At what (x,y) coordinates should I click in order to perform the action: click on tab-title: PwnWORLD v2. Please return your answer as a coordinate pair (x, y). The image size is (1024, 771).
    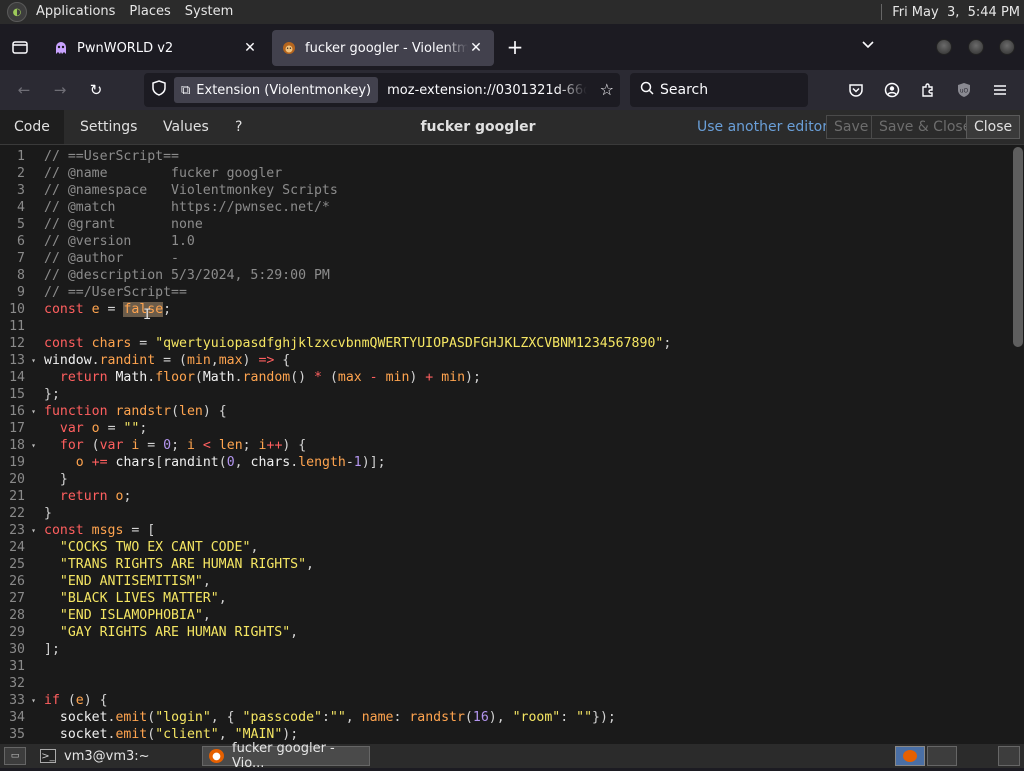
    Looking at the image, I should click on (125, 48).